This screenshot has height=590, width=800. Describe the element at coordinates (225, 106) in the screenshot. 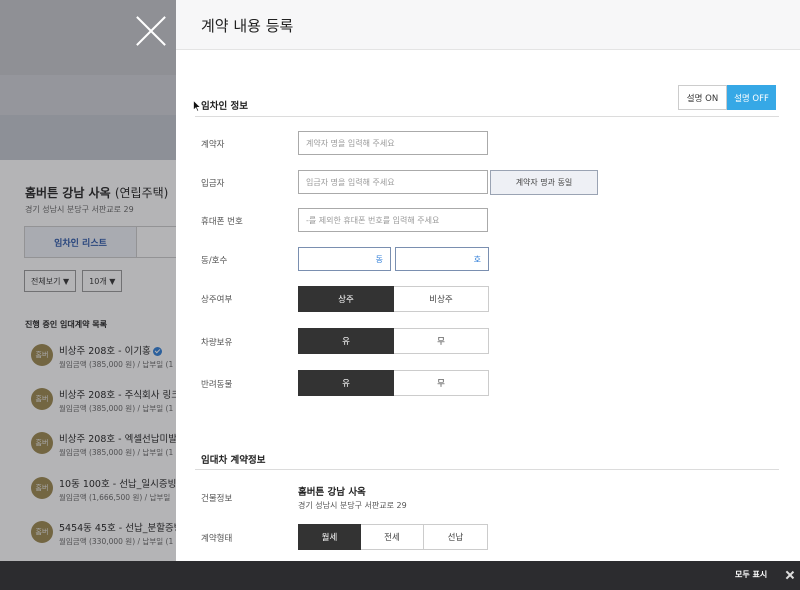

I see `tenant-section-title: 임차인 정보` at that location.